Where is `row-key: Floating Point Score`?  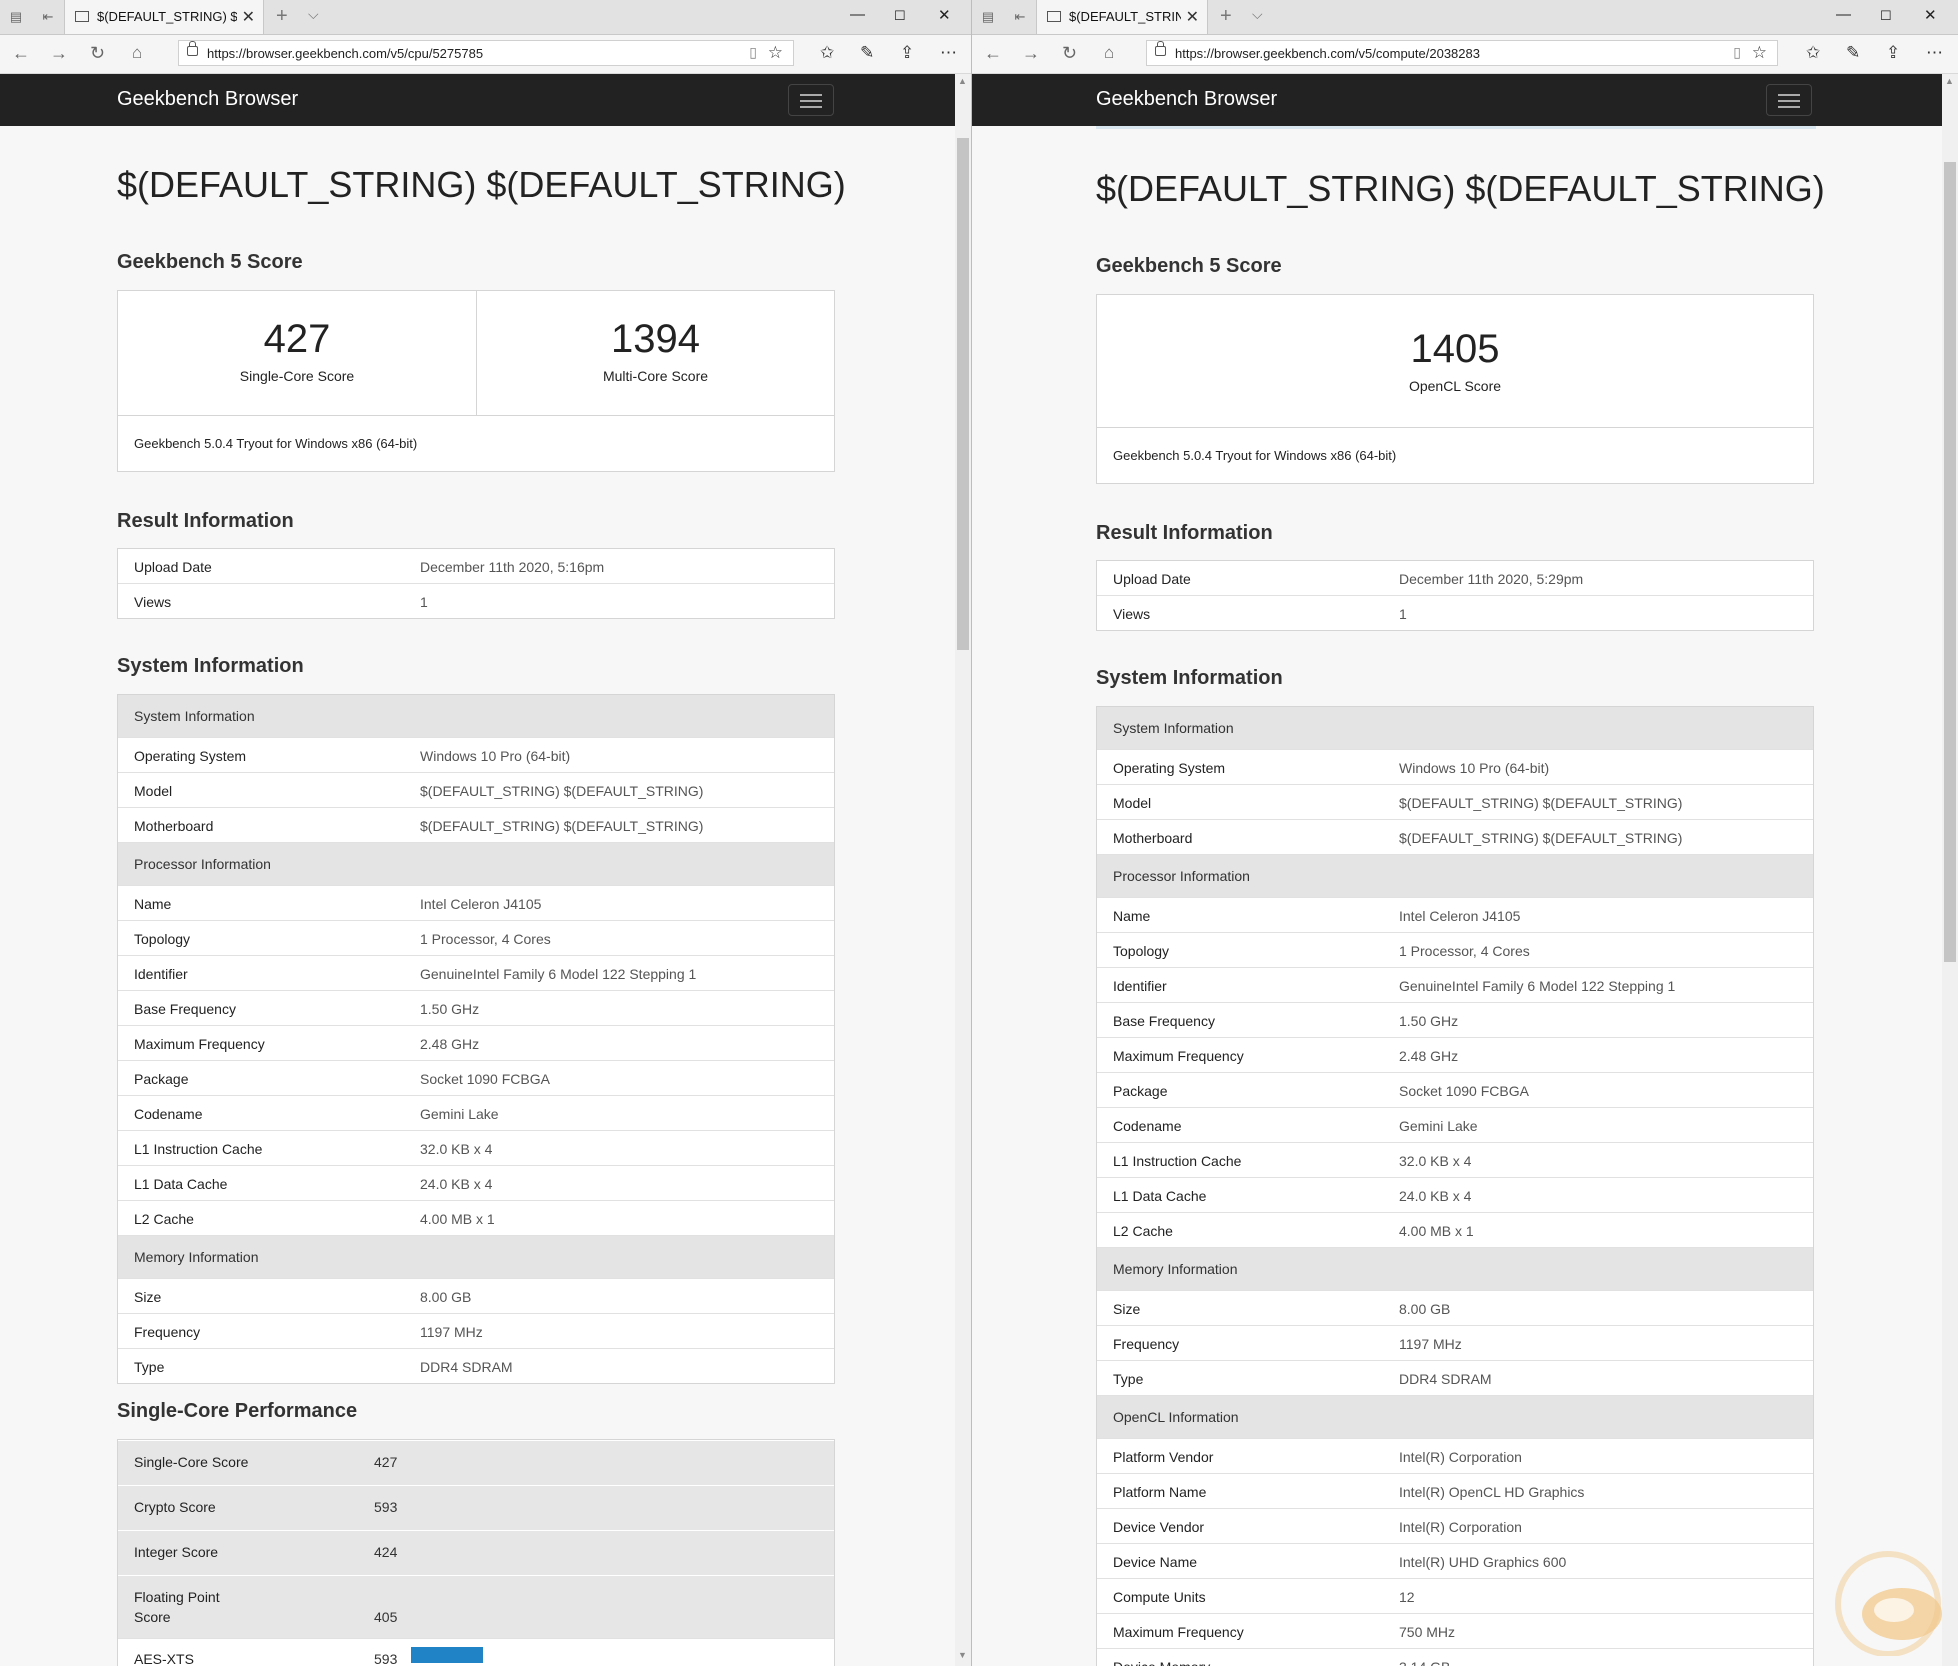 row-key: Floating Point Score is located at coordinates (177, 1607).